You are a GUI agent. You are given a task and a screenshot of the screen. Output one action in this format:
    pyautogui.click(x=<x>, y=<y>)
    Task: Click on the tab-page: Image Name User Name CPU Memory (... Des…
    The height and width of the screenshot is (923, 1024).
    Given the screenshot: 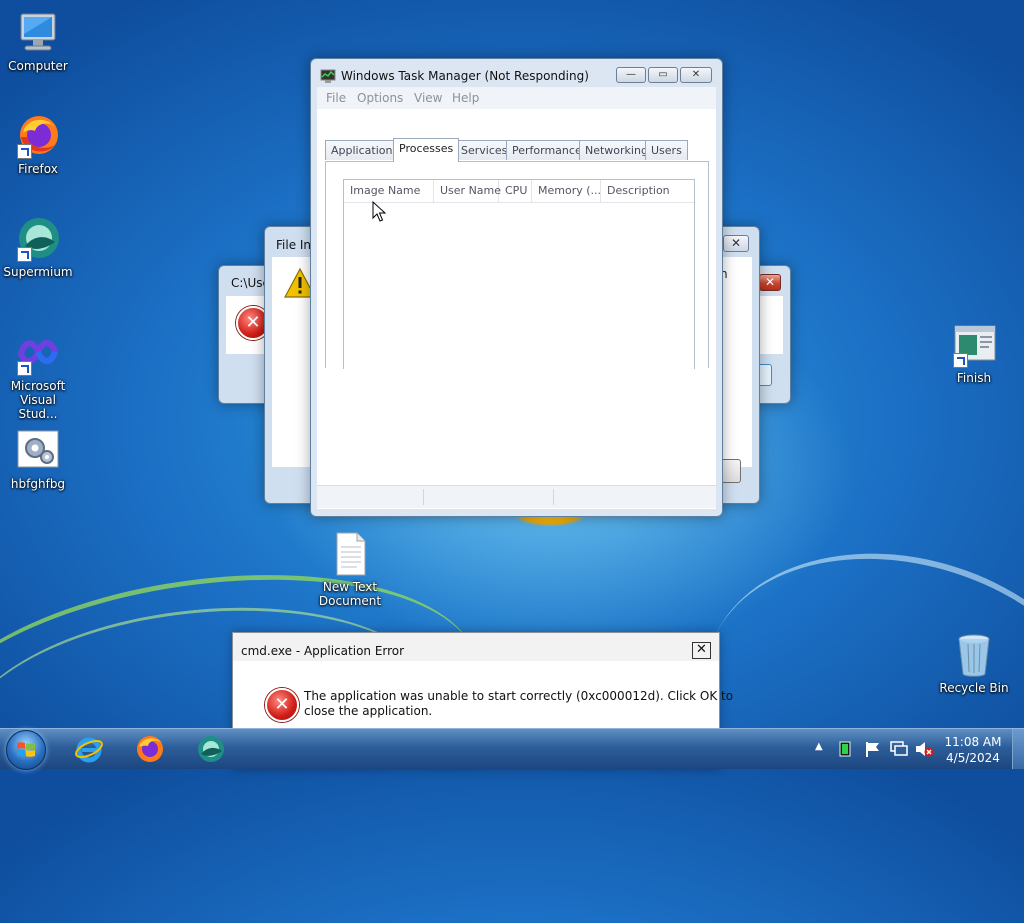 What is the action you would take?
    pyautogui.click(x=517, y=265)
    